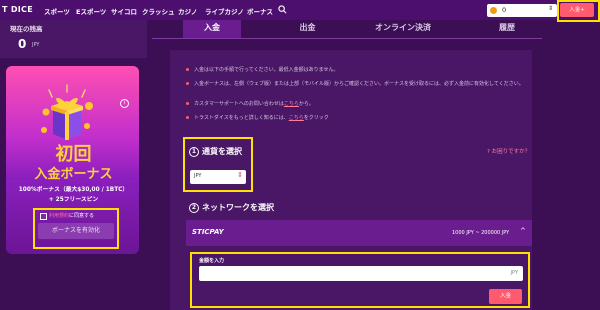 The width and height of the screenshot is (600, 310). Describe the element at coordinates (17, 9) in the screenshot. I see `logo: T DICE` at that location.